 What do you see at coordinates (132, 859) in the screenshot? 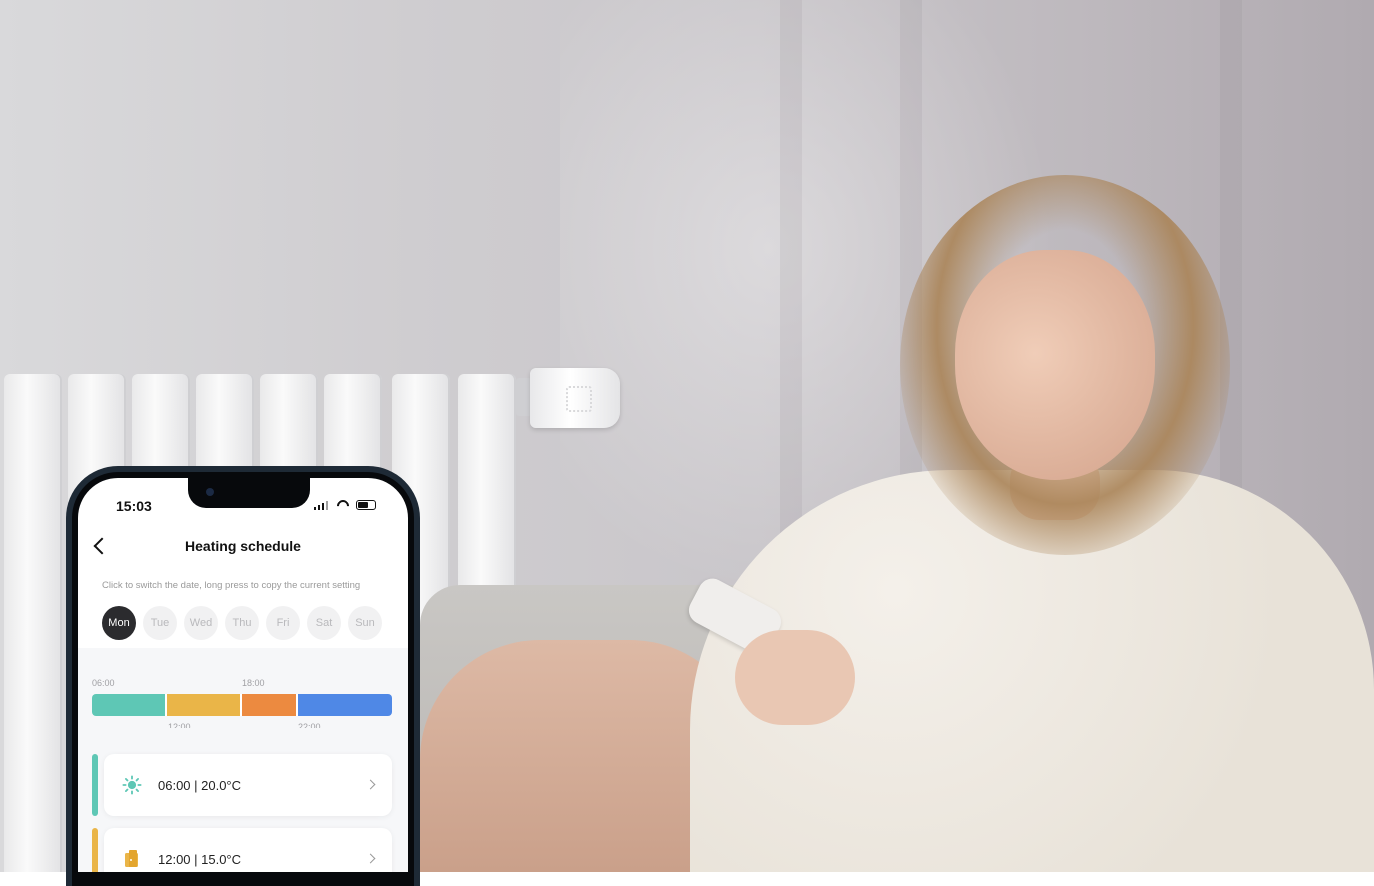
I see `door-icon` at bounding box center [132, 859].